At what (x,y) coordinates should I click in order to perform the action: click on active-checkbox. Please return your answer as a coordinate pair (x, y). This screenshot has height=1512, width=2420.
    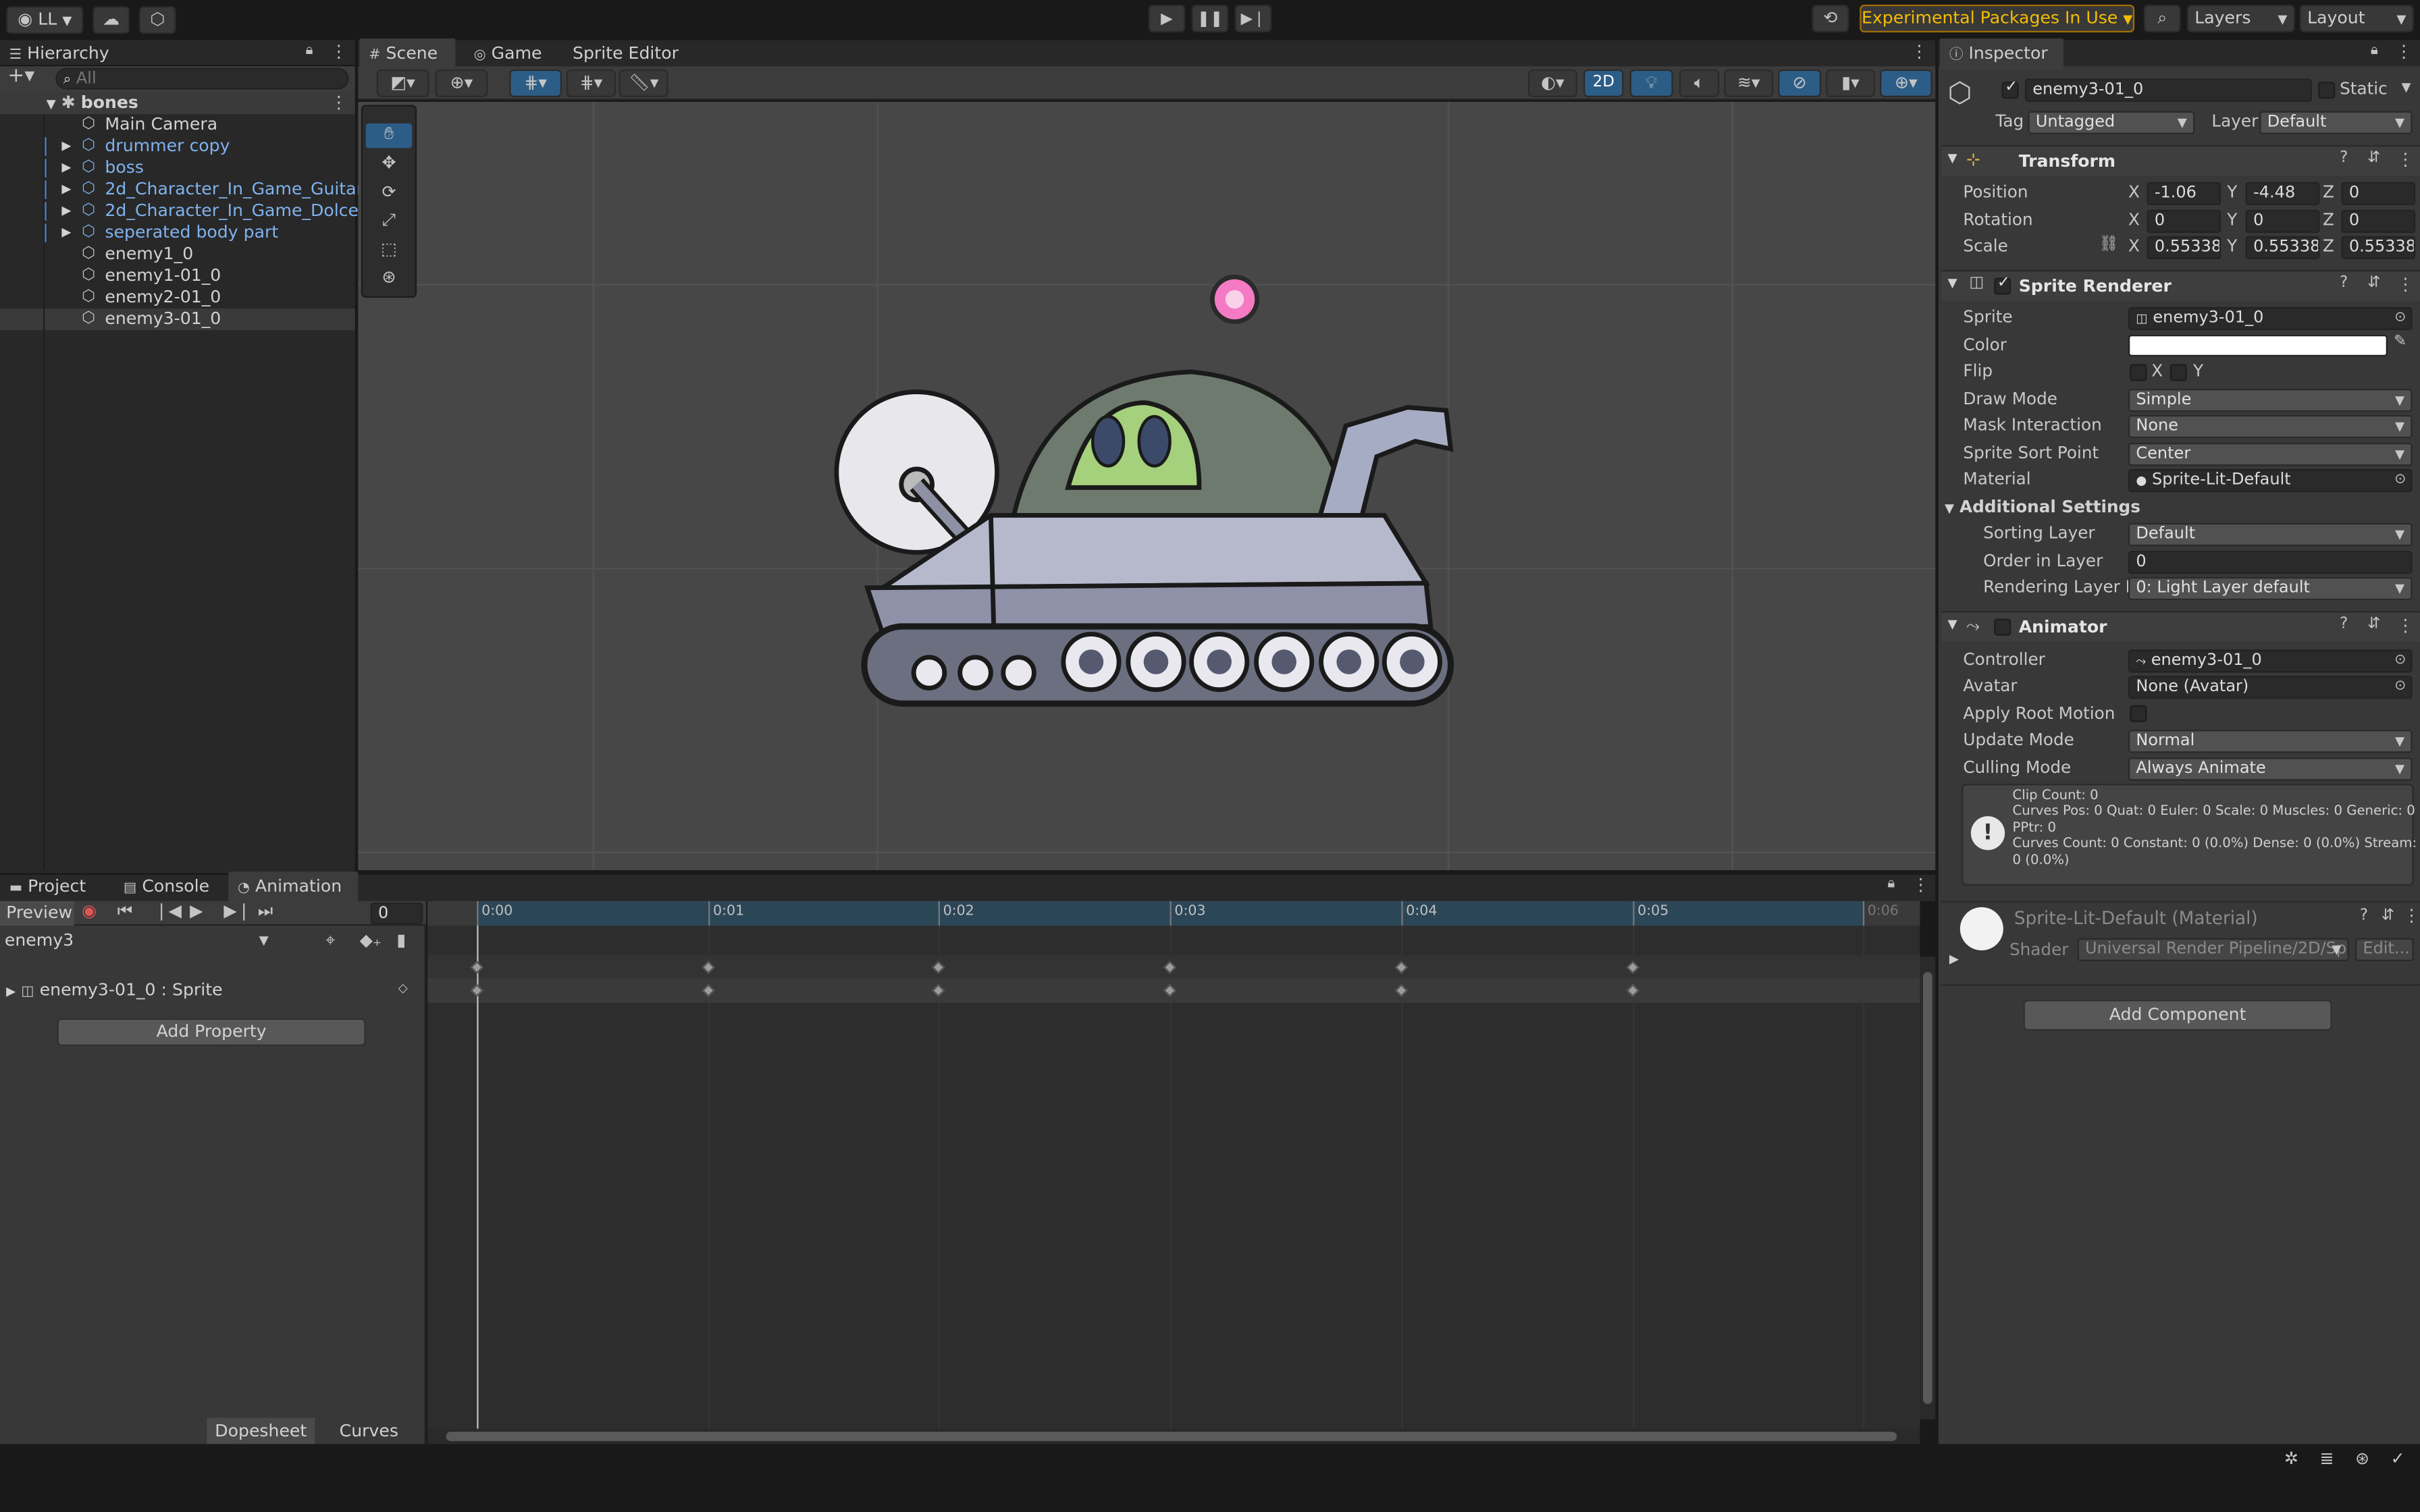
    Looking at the image, I should click on (2010, 89).